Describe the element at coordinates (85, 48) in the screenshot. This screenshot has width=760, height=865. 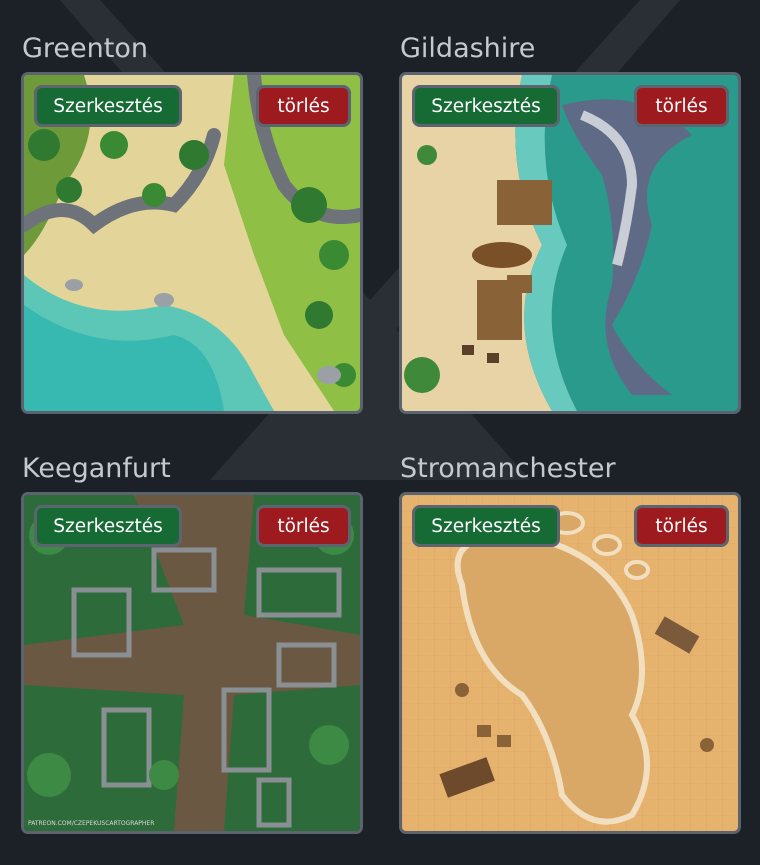
I see `map-title: Greenton` at that location.